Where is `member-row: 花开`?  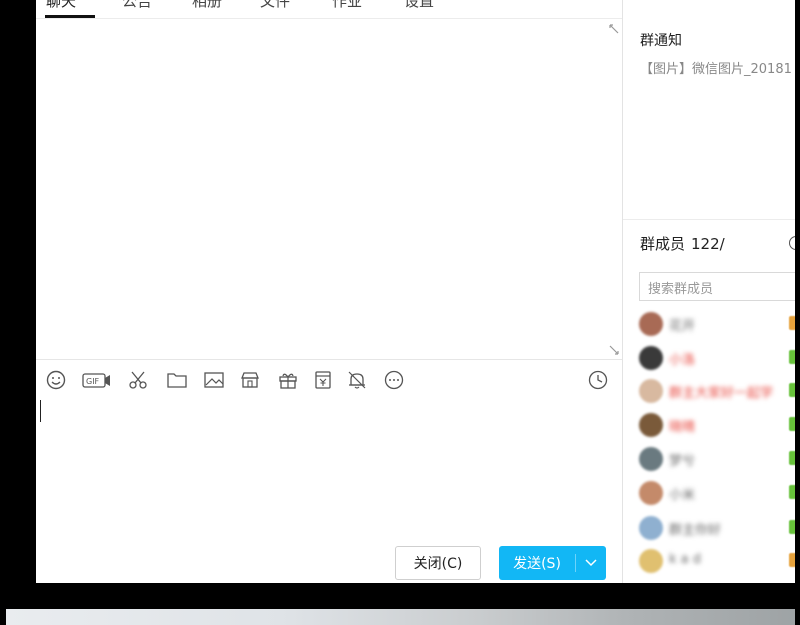
member-row: 花开 is located at coordinates (718, 325).